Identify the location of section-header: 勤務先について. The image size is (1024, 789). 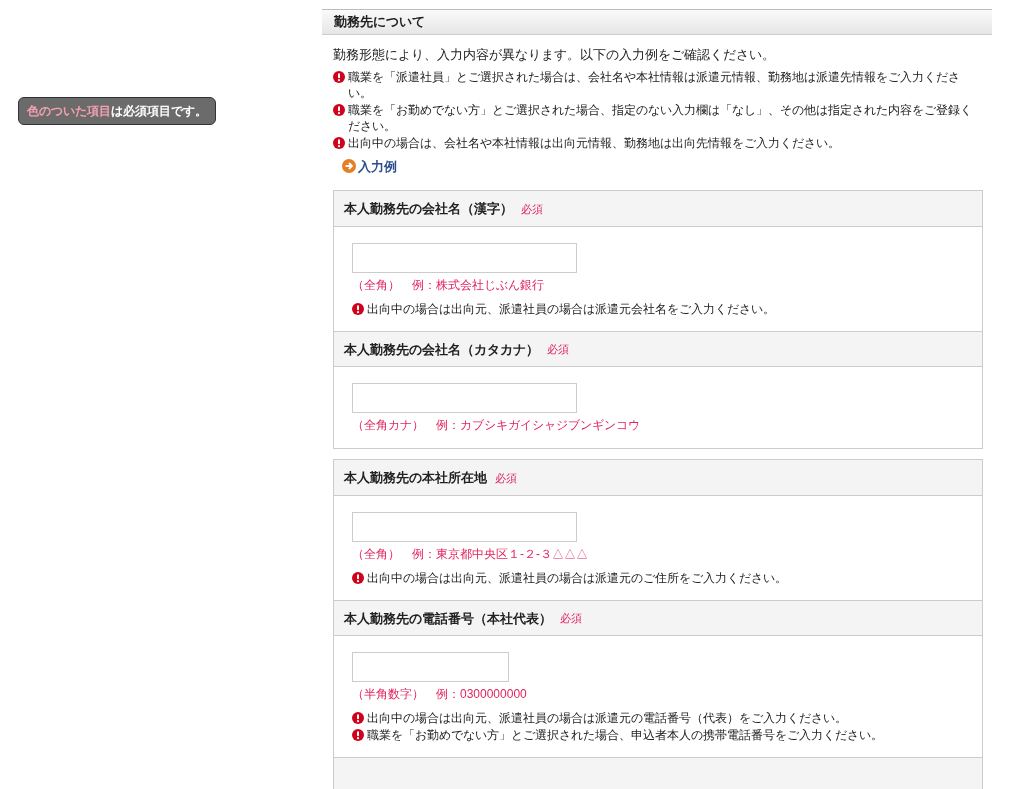
(657, 22).